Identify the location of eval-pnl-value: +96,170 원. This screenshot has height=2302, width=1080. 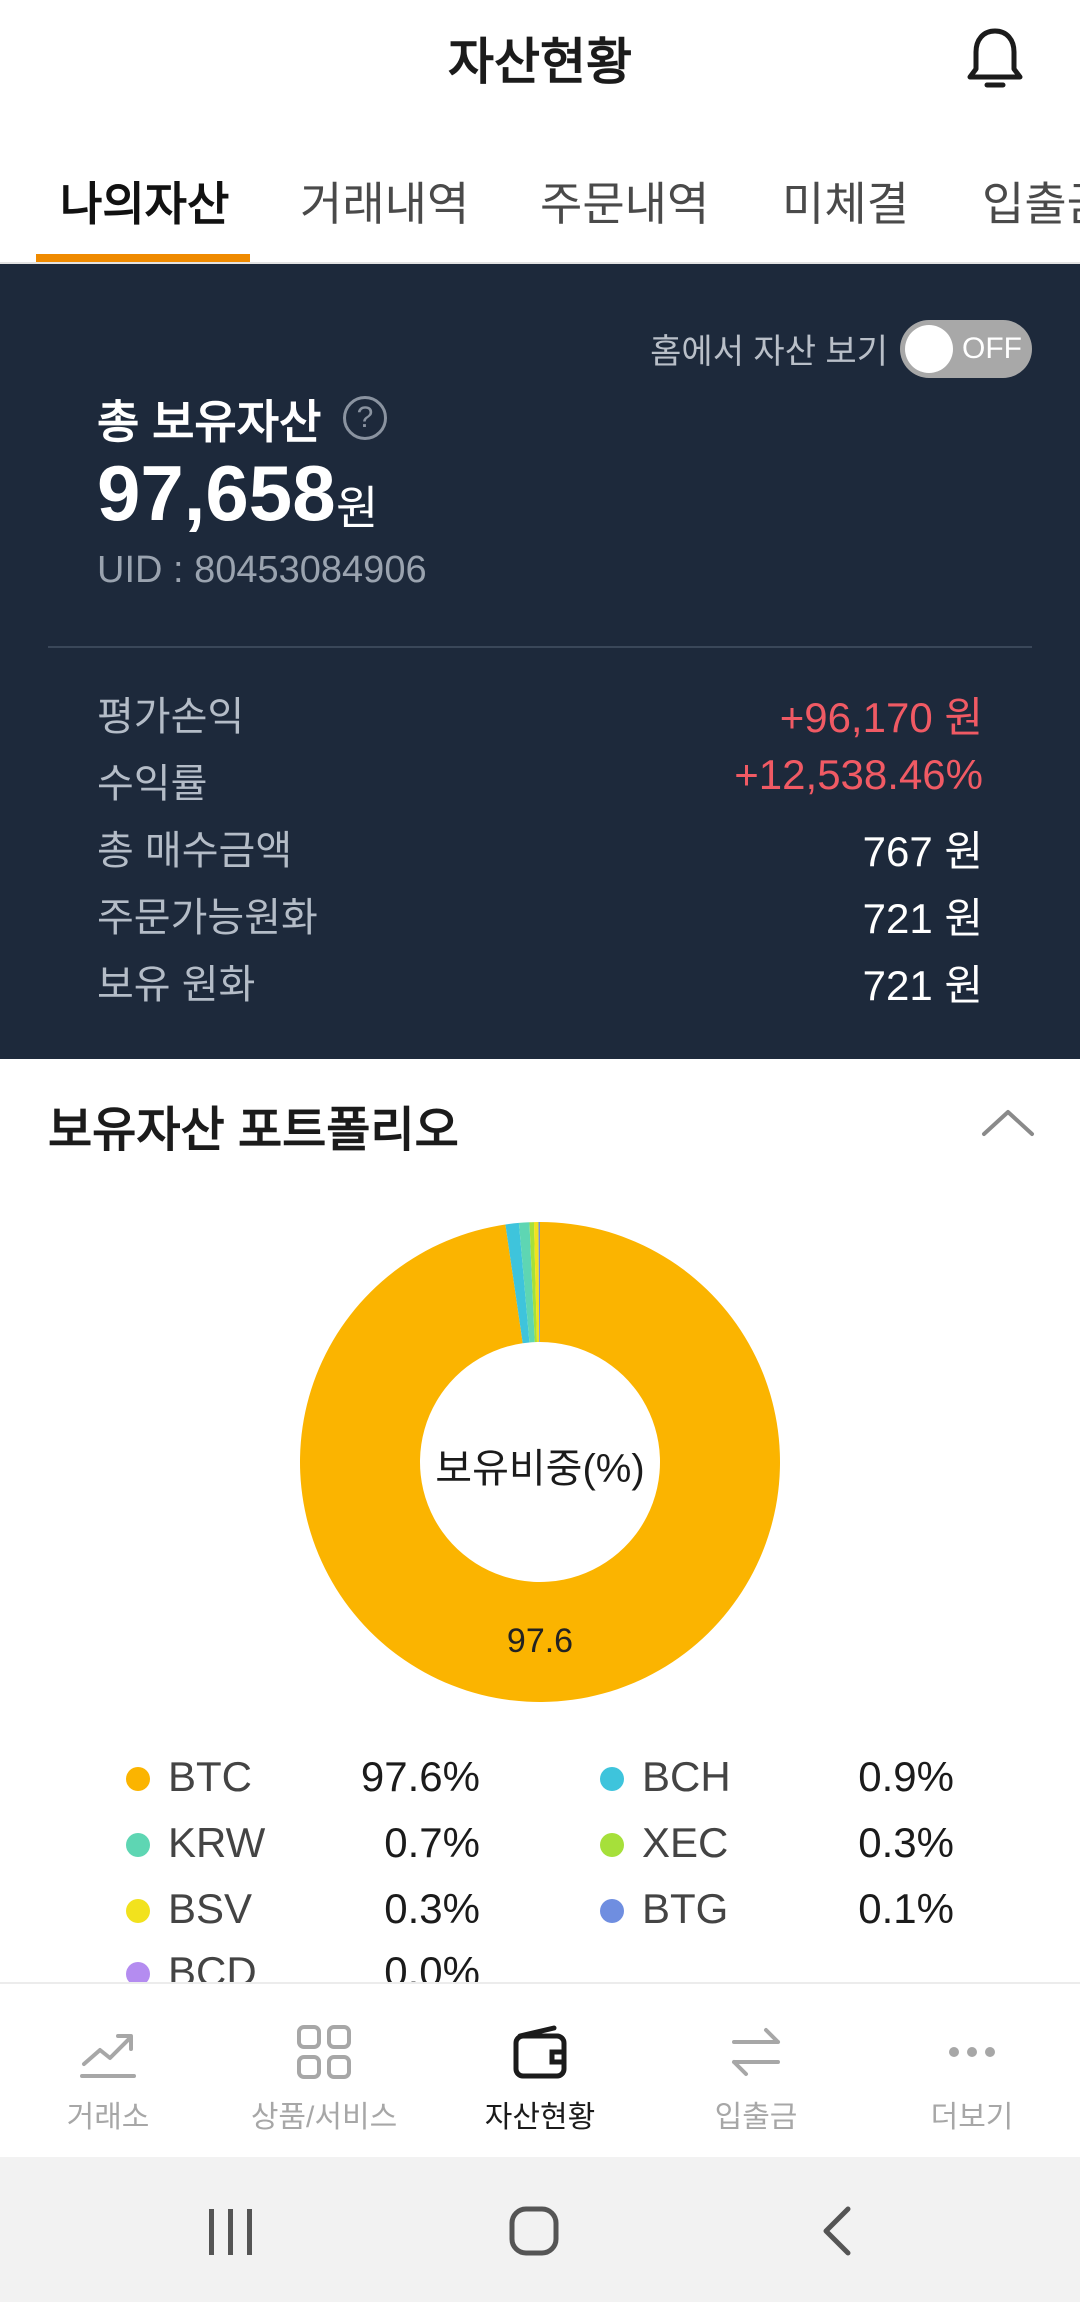
(881, 717).